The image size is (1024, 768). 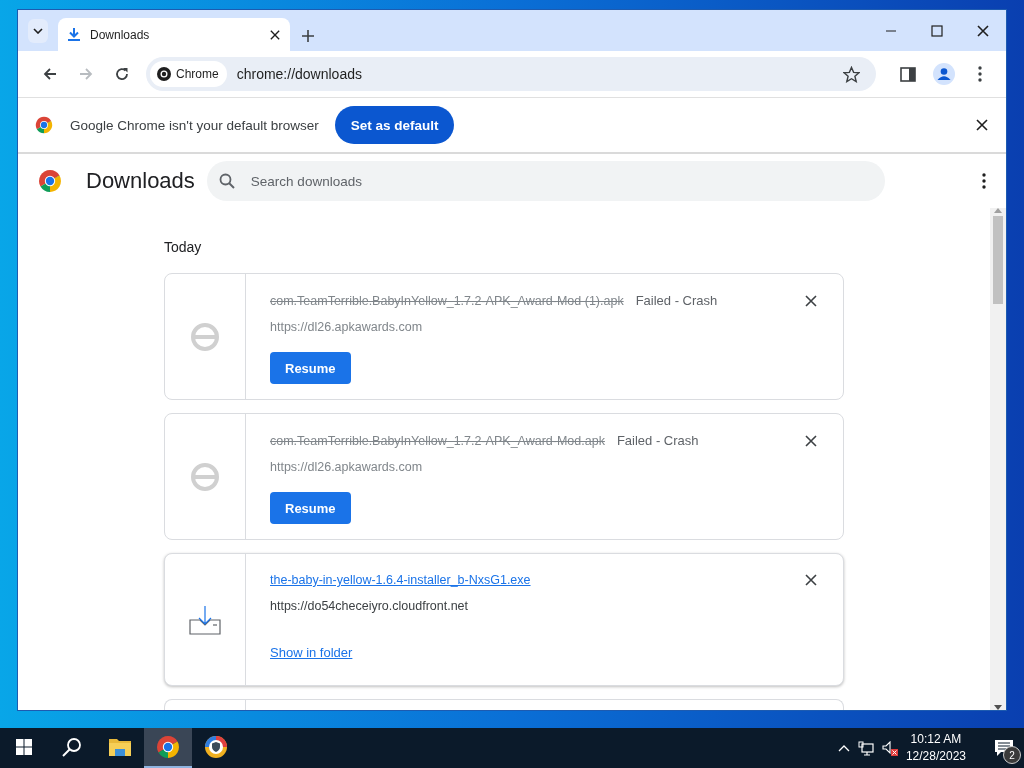 I want to click on scroll-down-icon, so click(x=998, y=707).